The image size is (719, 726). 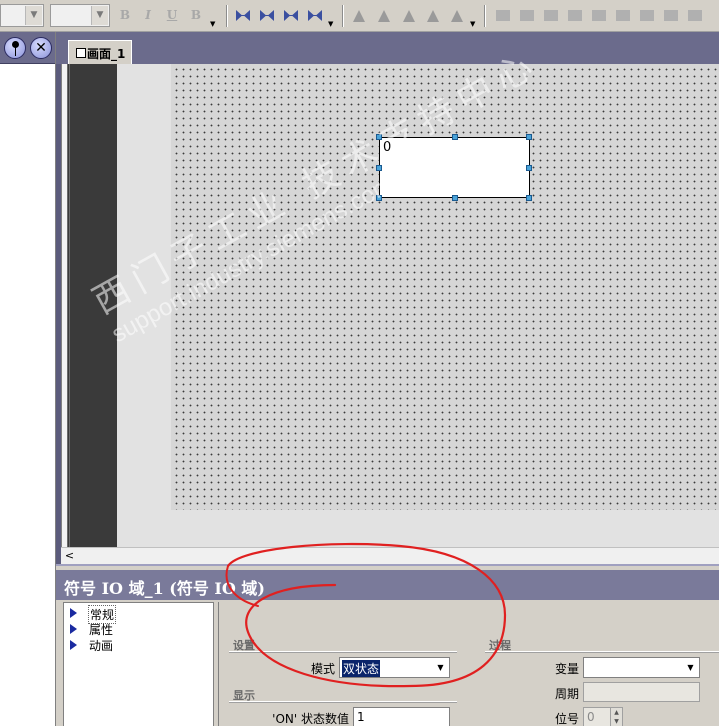 I want to click on toolbar: ▼ ▼ B I U B ▼ ▼ ▼, so click(x=359, y=16).